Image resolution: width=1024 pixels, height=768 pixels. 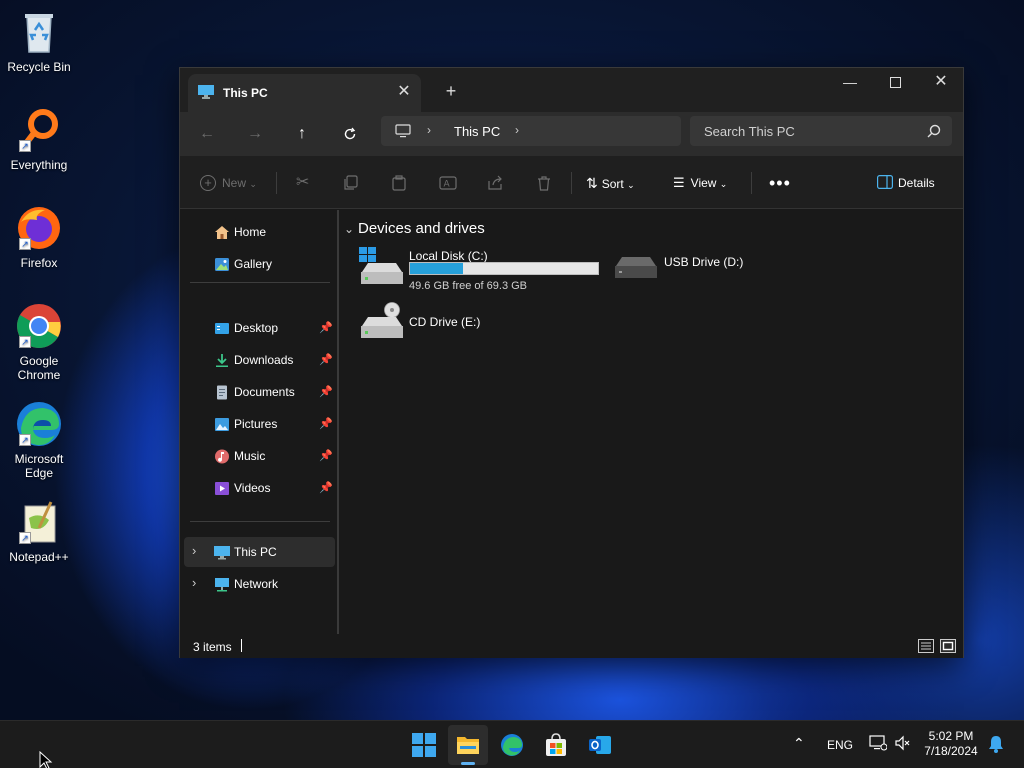 I want to click on sidebar-item-this-pc: › This PC, so click(x=259, y=552).